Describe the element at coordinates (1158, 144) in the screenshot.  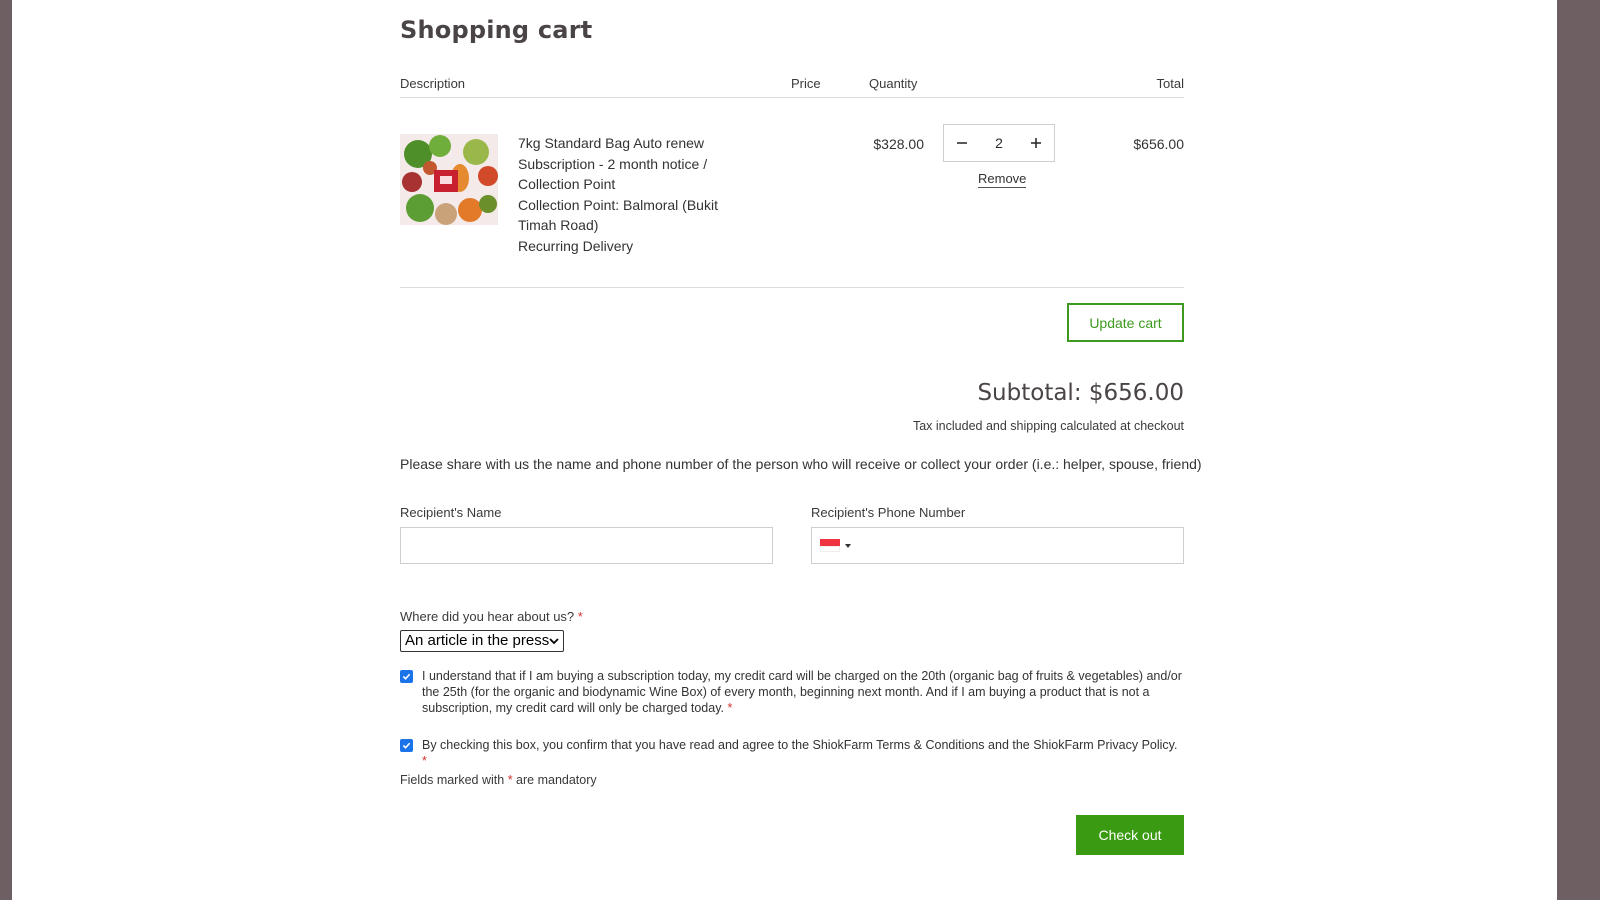
I see `line-total: $656.00` at that location.